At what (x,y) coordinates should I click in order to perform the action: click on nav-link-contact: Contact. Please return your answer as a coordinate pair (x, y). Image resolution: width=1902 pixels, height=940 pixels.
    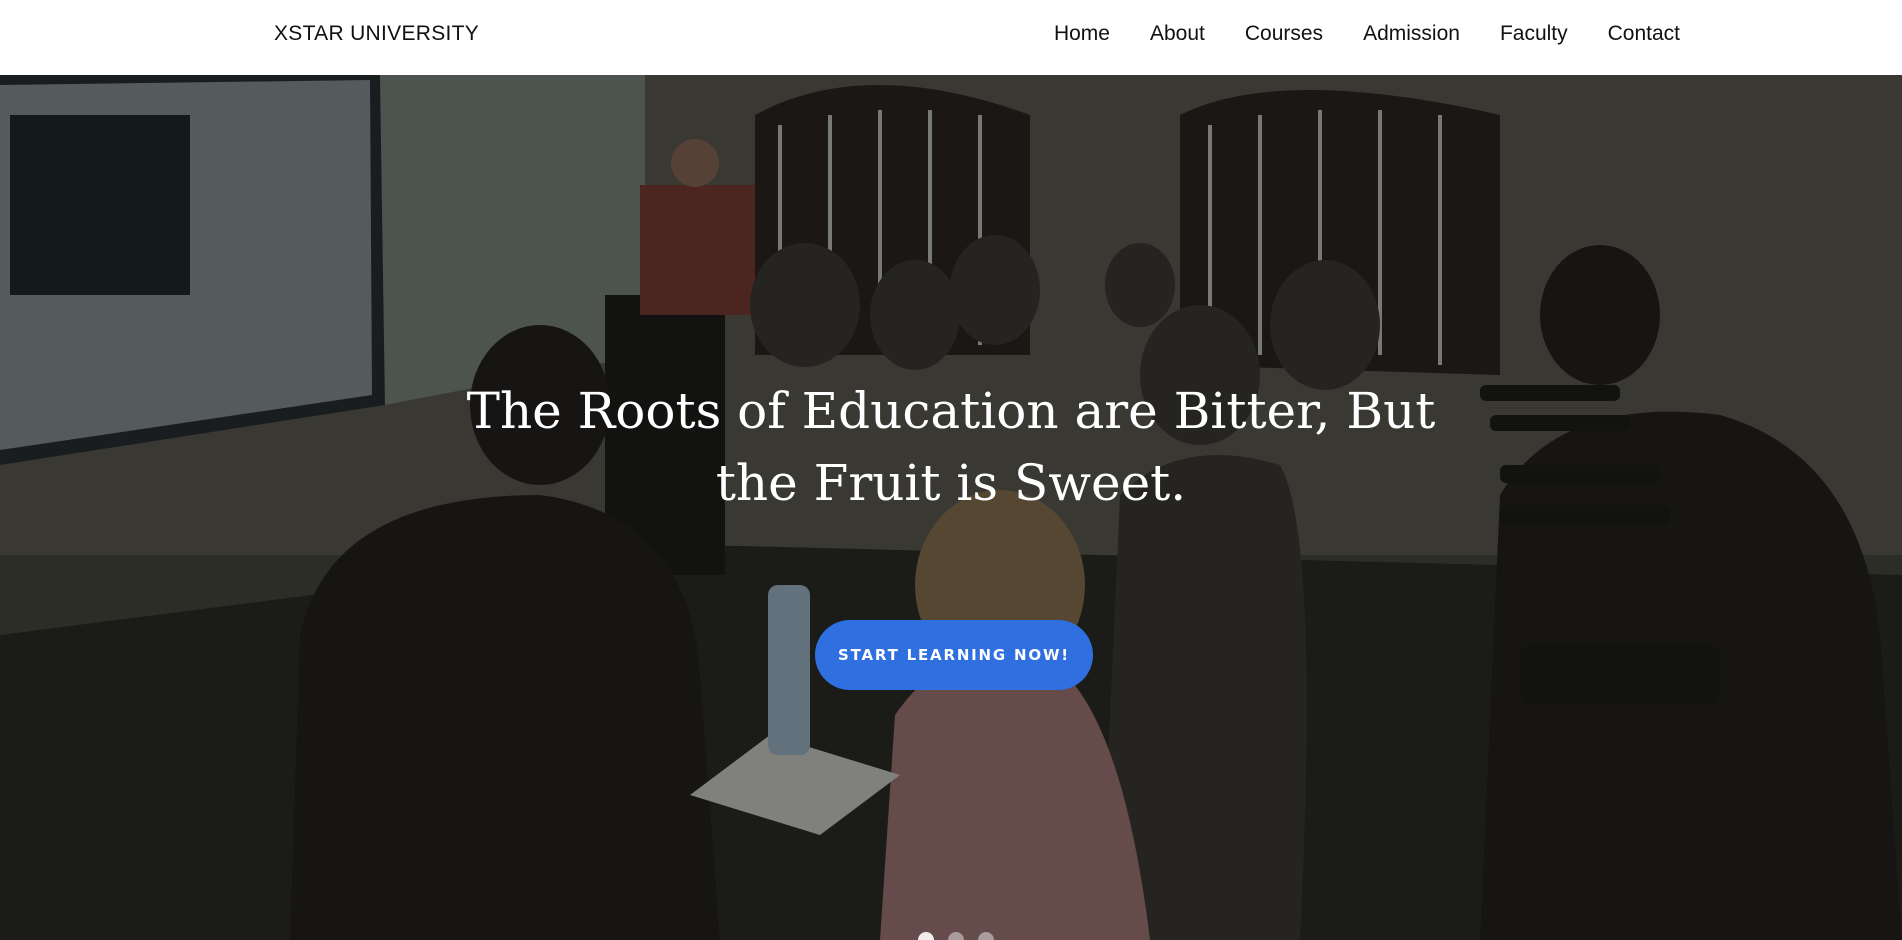
    Looking at the image, I should click on (1644, 33).